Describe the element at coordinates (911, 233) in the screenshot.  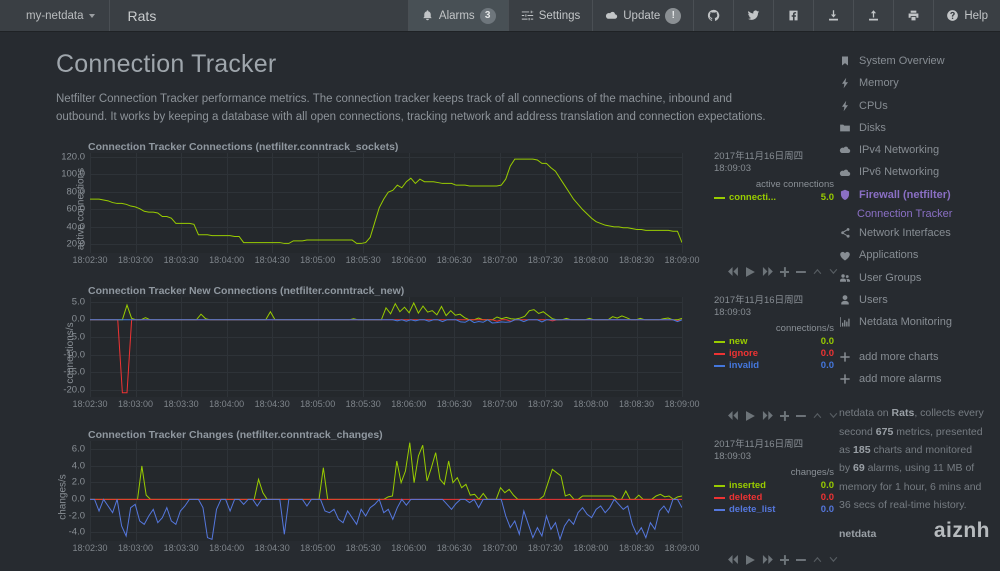
I see `sidebar-item-network-interfaces: Network Interfaces` at that location.